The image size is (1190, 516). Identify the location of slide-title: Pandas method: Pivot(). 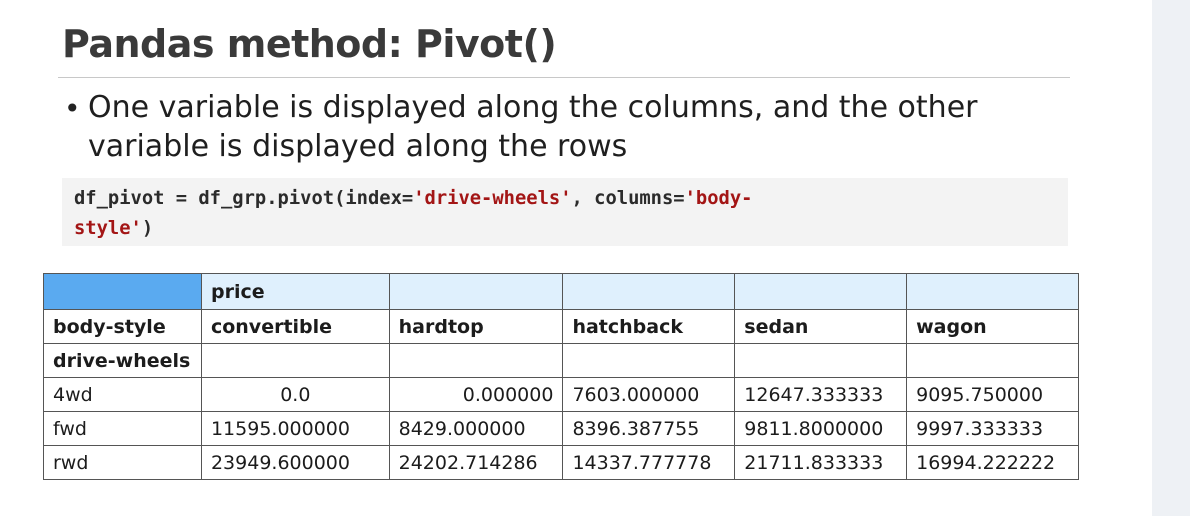
(309, 44).